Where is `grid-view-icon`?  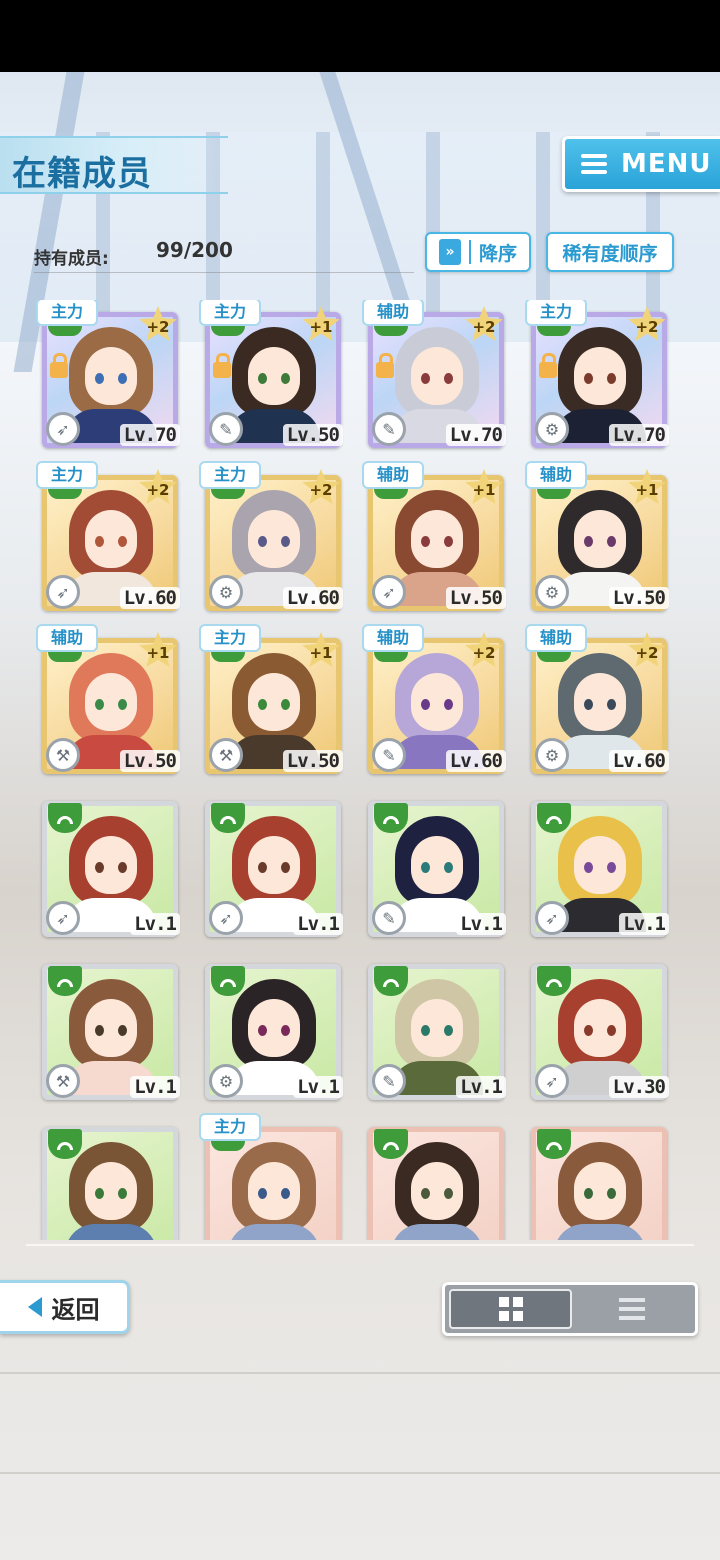
grid-view-icon is located at coordinates (510, 1309).